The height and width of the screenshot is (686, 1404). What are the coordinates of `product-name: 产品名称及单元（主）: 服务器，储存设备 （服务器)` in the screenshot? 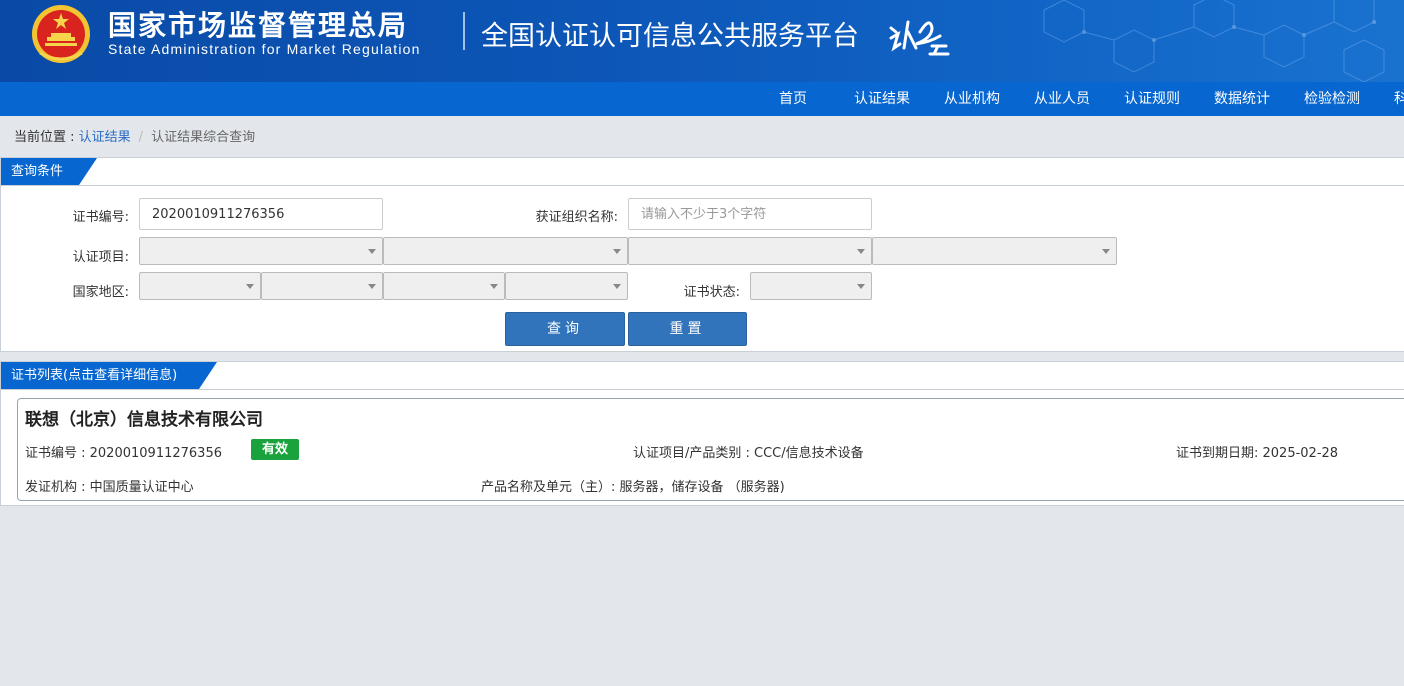 It's located at (633, 487).